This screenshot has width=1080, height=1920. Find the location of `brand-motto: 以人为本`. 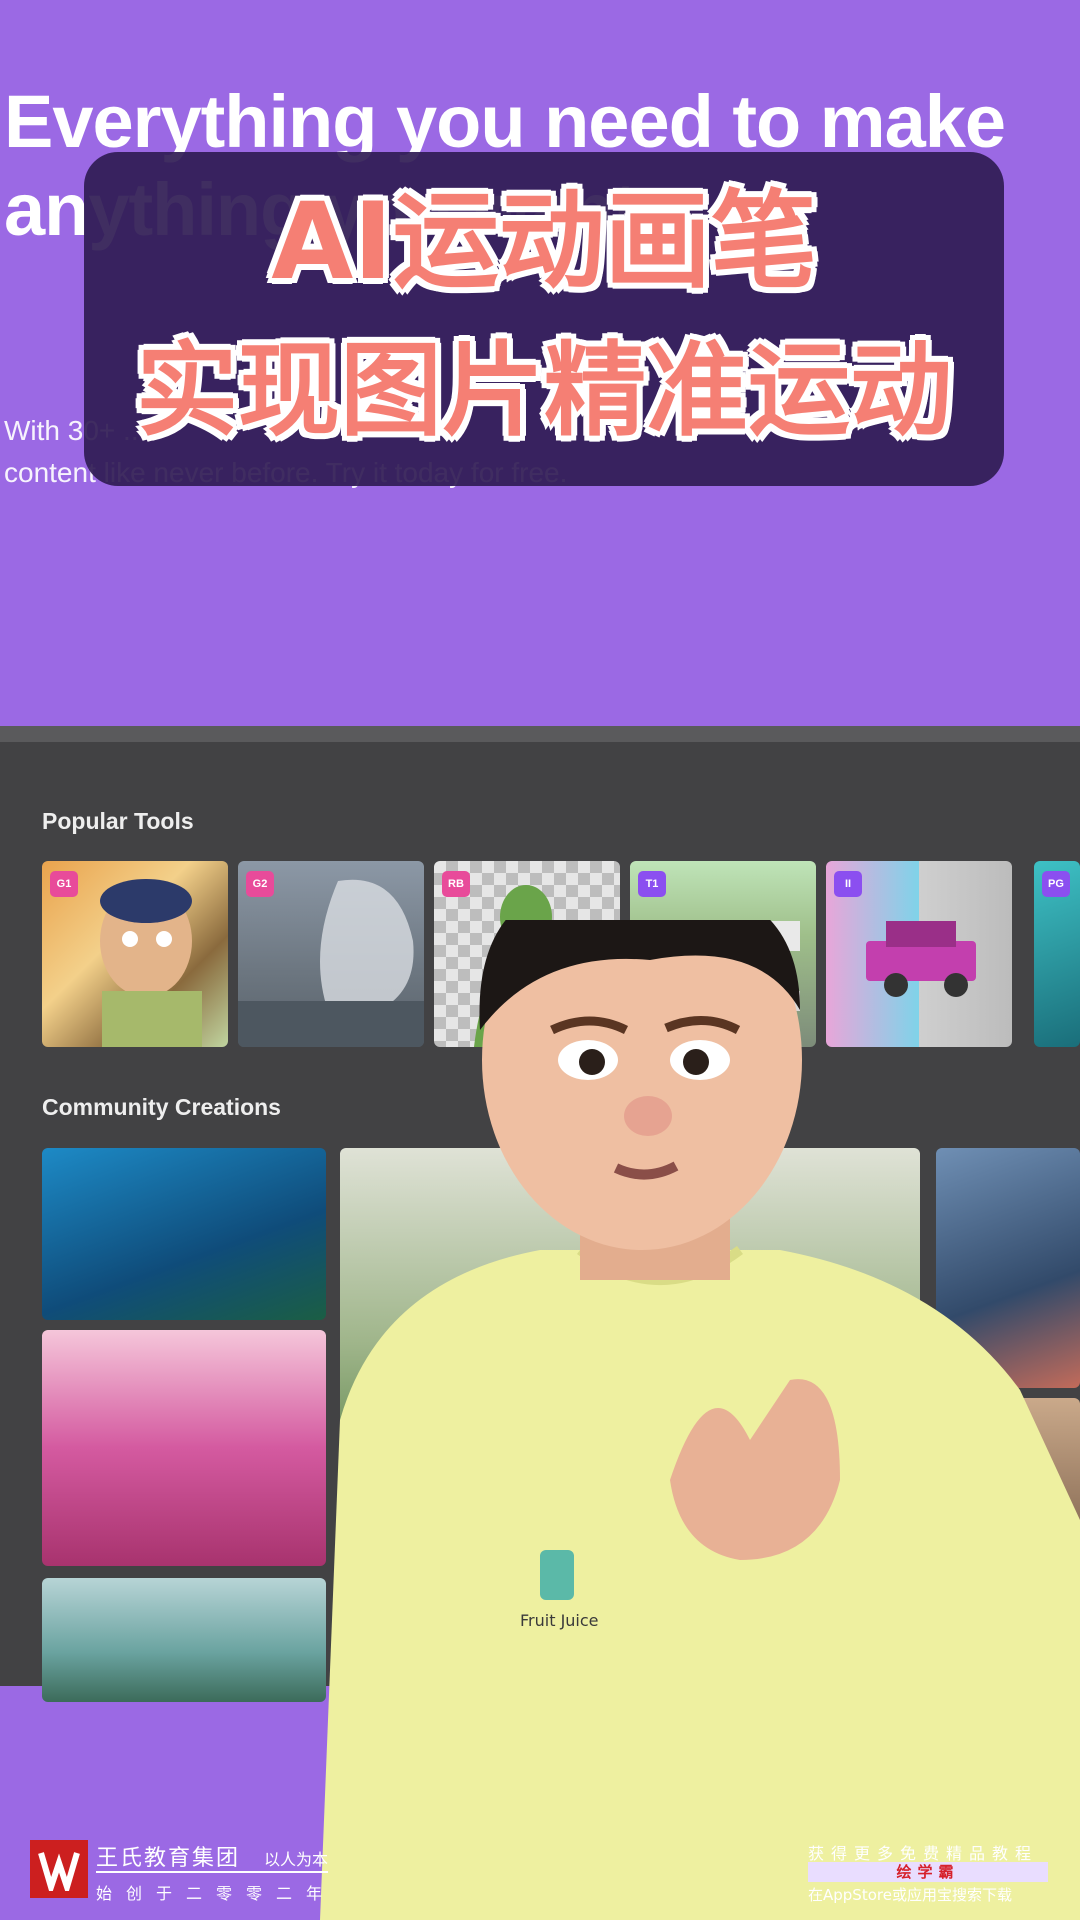

brand-motto: 以人为本 is located at coordinates (296, 1859).